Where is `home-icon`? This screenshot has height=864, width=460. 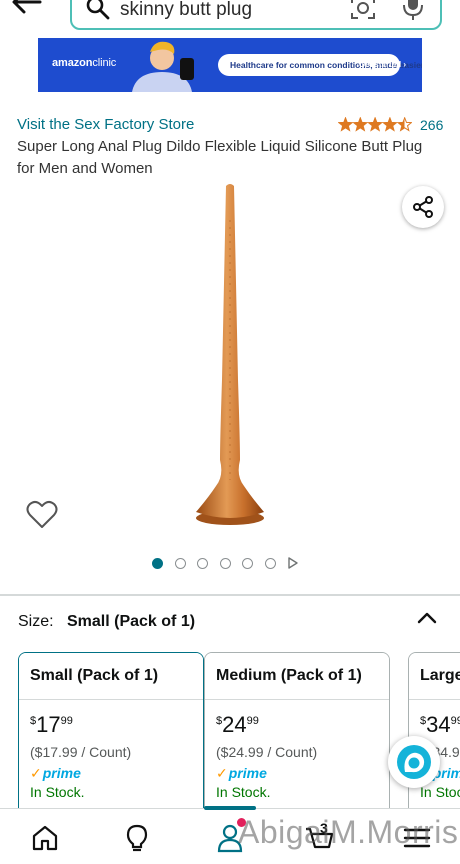 home-icon is located at coordinates (45, 838).